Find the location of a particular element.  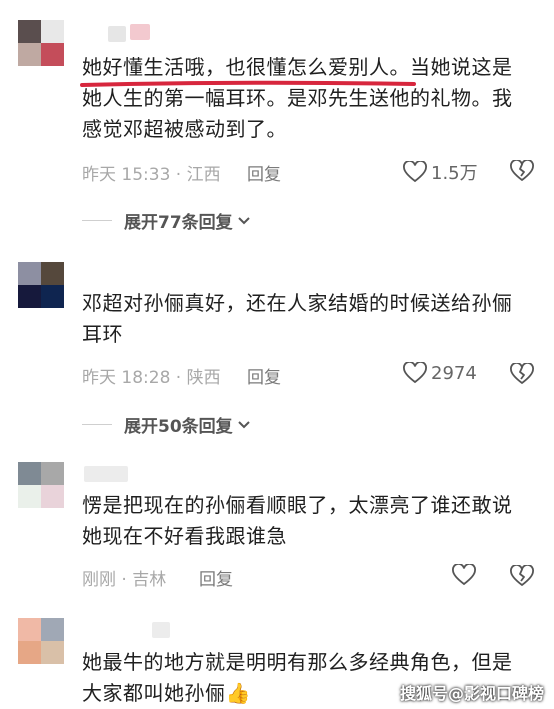

like-count: 2974 is located at coordinates (454, 373).